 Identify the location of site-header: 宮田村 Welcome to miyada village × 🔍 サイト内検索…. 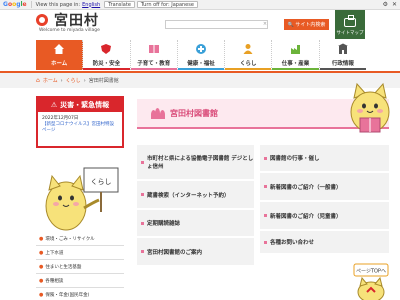
(200, 25).